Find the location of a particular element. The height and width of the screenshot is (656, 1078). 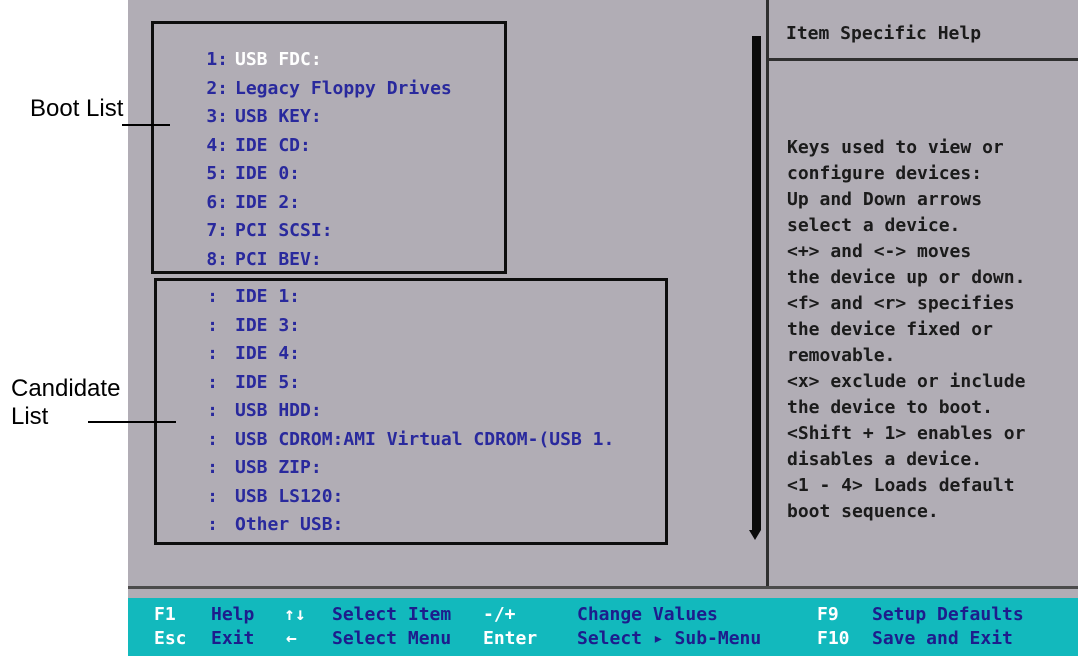

footer-key-esc: Esc is located at coordinates (170, 638).